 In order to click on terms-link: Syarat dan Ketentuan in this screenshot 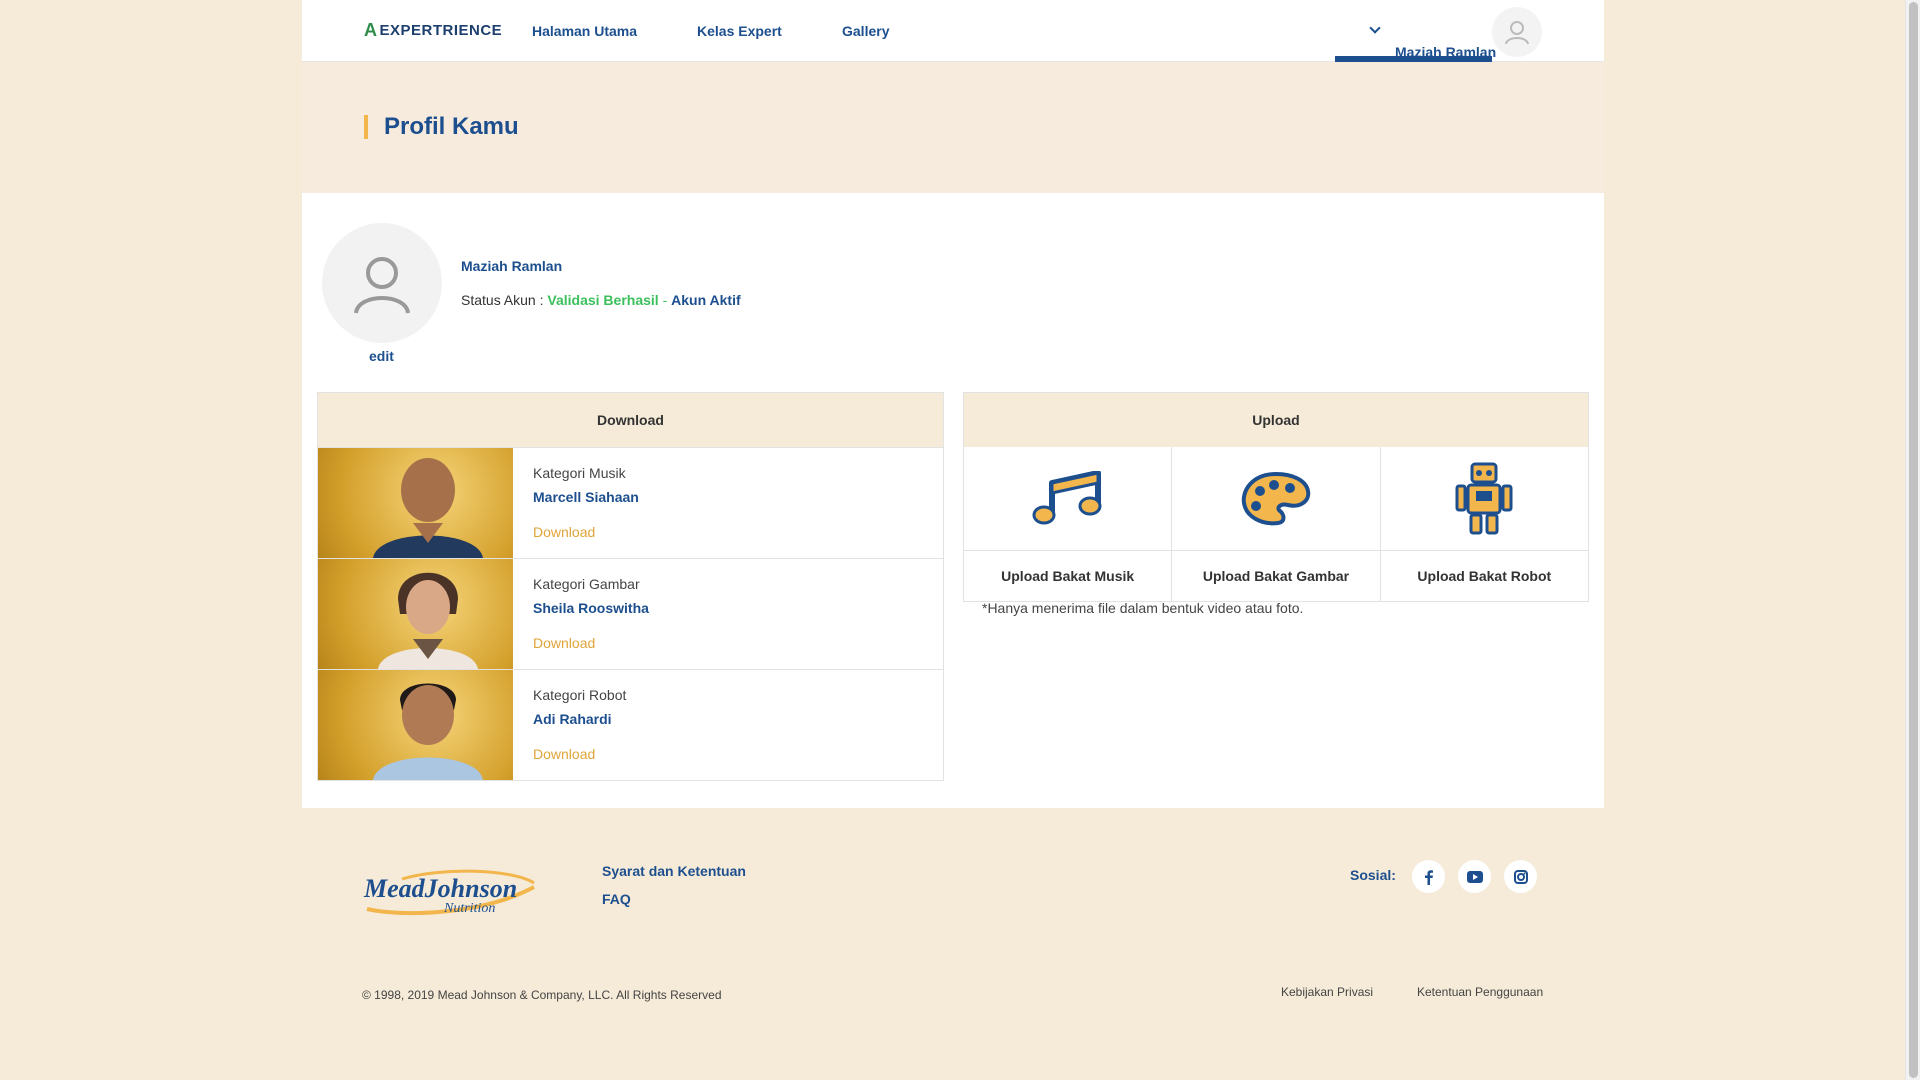, I will do `click(674, 871)`.